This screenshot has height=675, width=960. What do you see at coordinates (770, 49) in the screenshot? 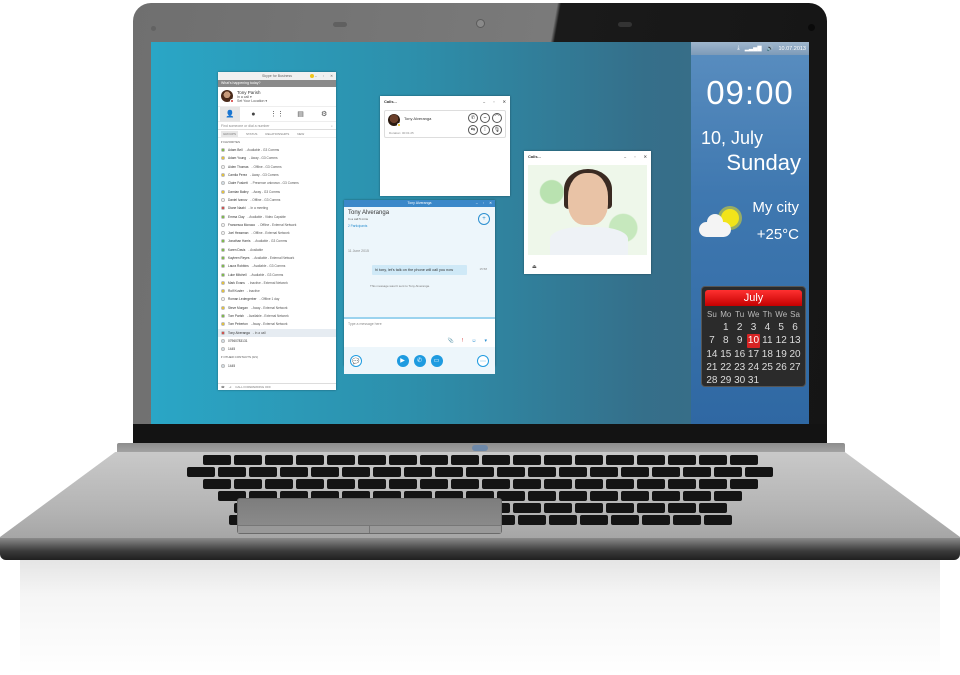
I see `volume-icon: 🔊` at bounding box center [770, 49].